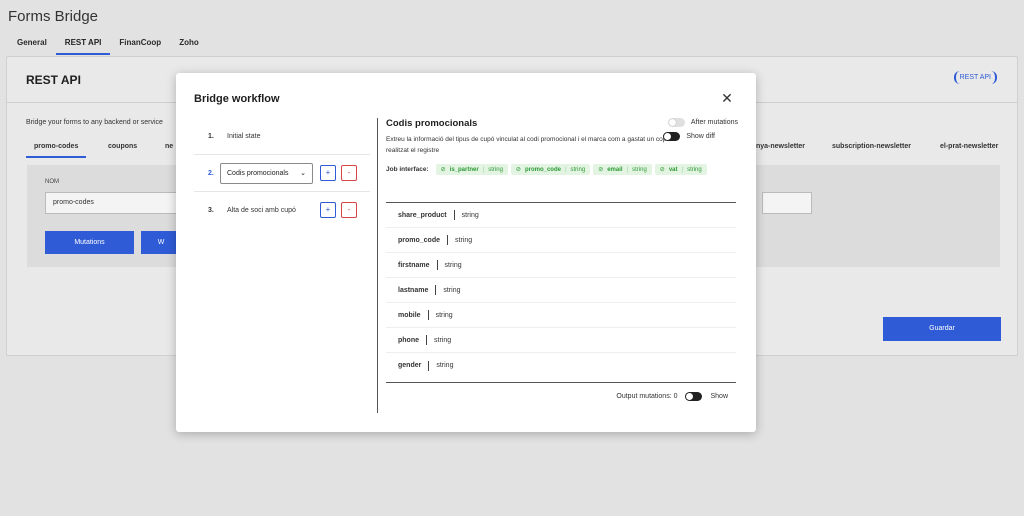 This screenshot has height=516, width=1024. I want to click on show-diff-toggle: Show diff, so click(689, 136).